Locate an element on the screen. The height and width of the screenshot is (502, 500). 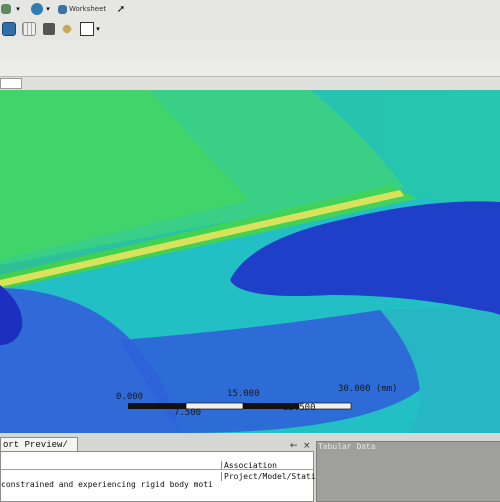
window-icon is located at coordinates (6, 9).